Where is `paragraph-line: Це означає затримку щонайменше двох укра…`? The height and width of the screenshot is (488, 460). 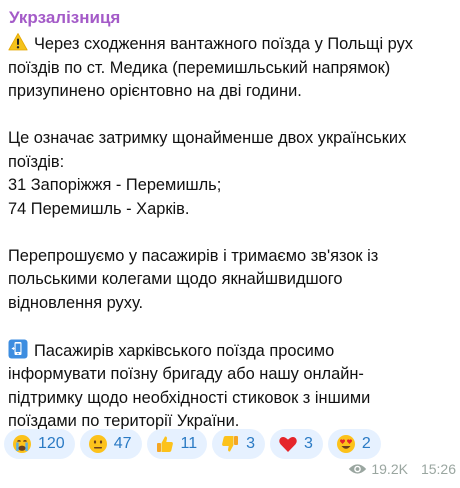 paragraph-line: Це означає затримку щонайменше двох укра… is located at coordinates (207, 138).